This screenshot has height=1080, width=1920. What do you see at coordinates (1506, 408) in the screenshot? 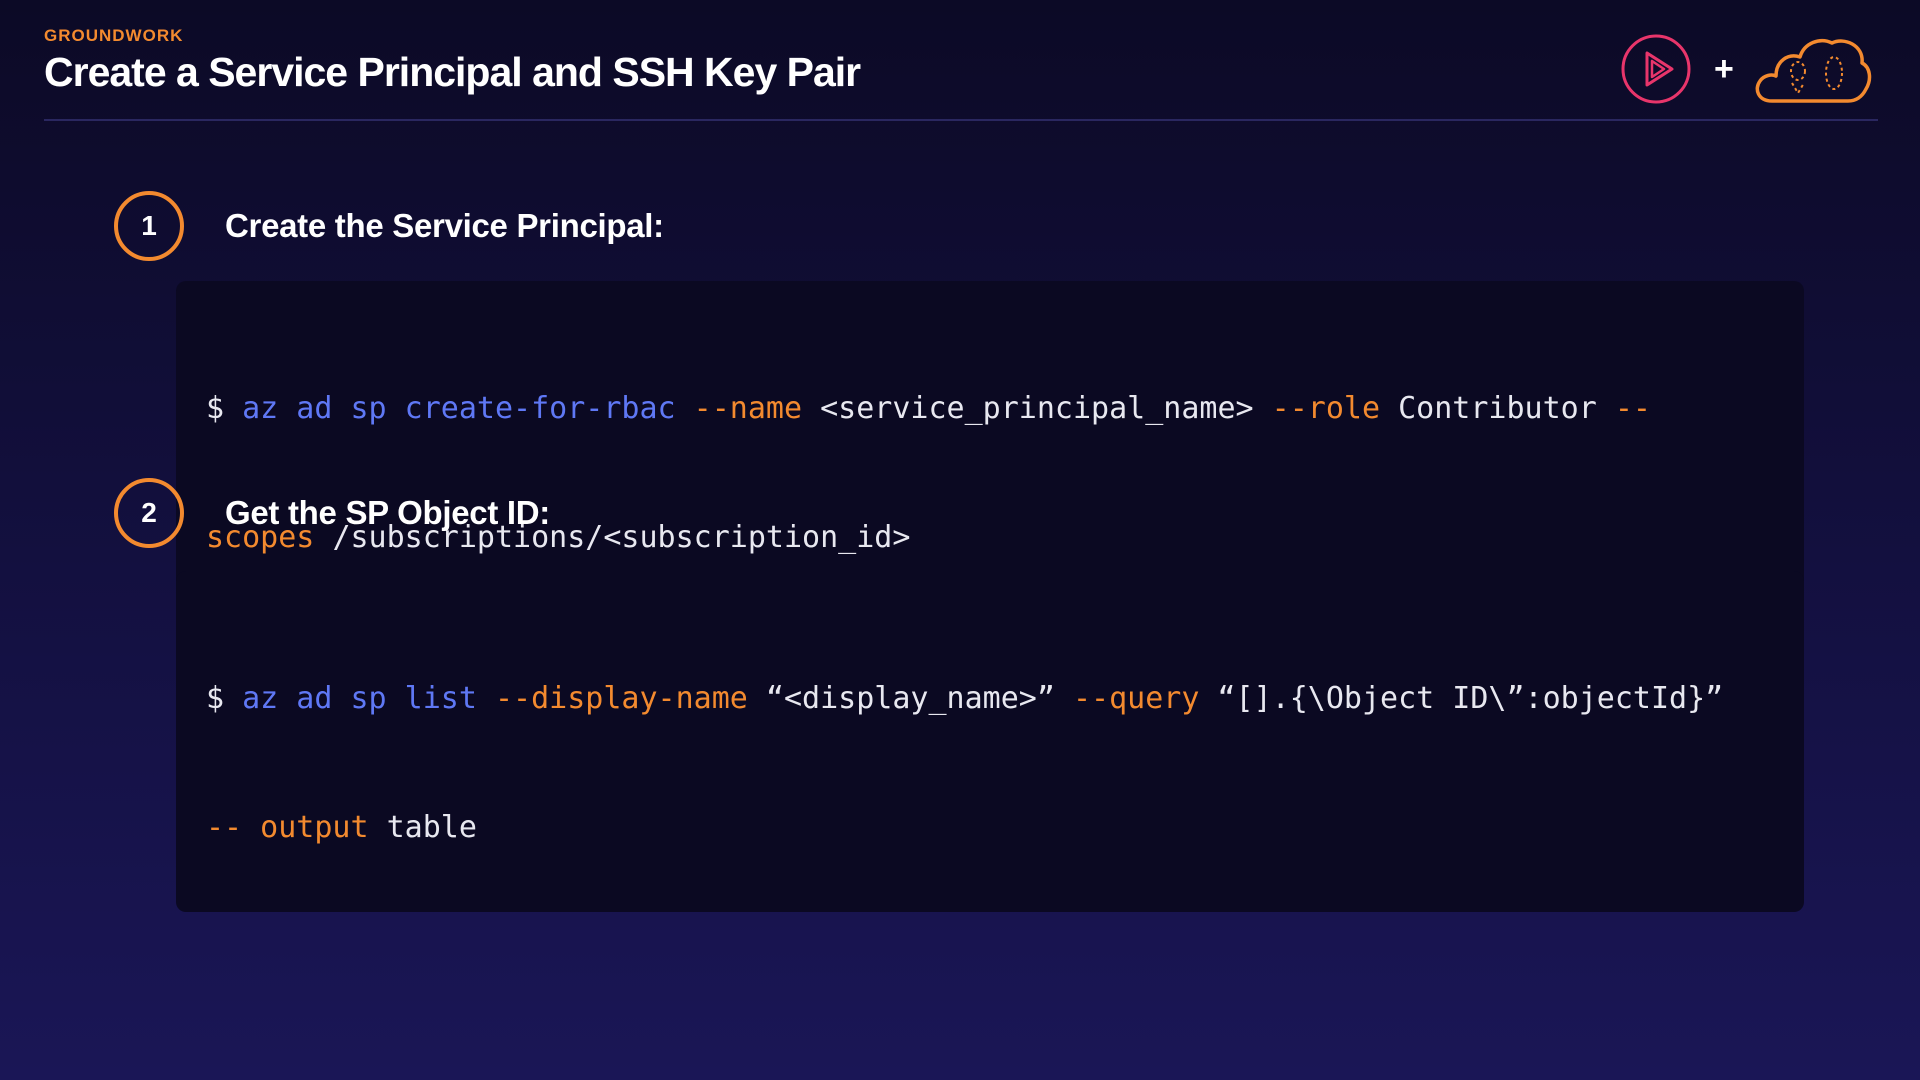
I see `code-token: Contributor` at bounding box center [1506, 408].